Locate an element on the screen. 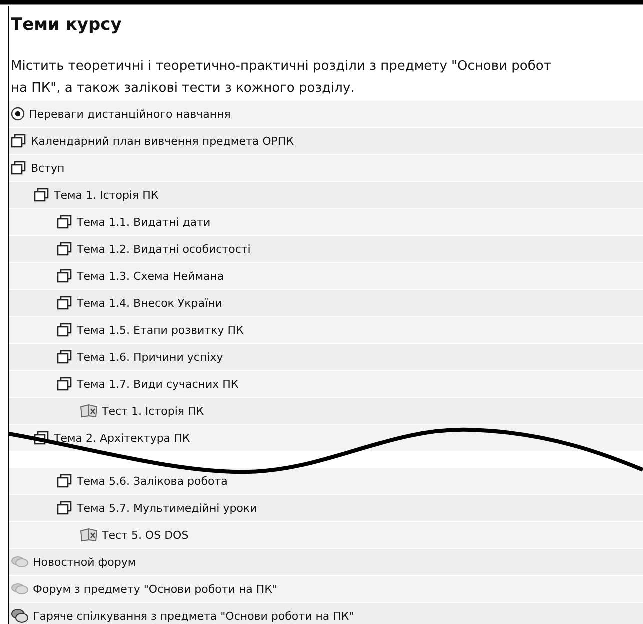  topic-link: Форум з предмету "Основи роботи на ПК" is located at coordinates (155, 589).